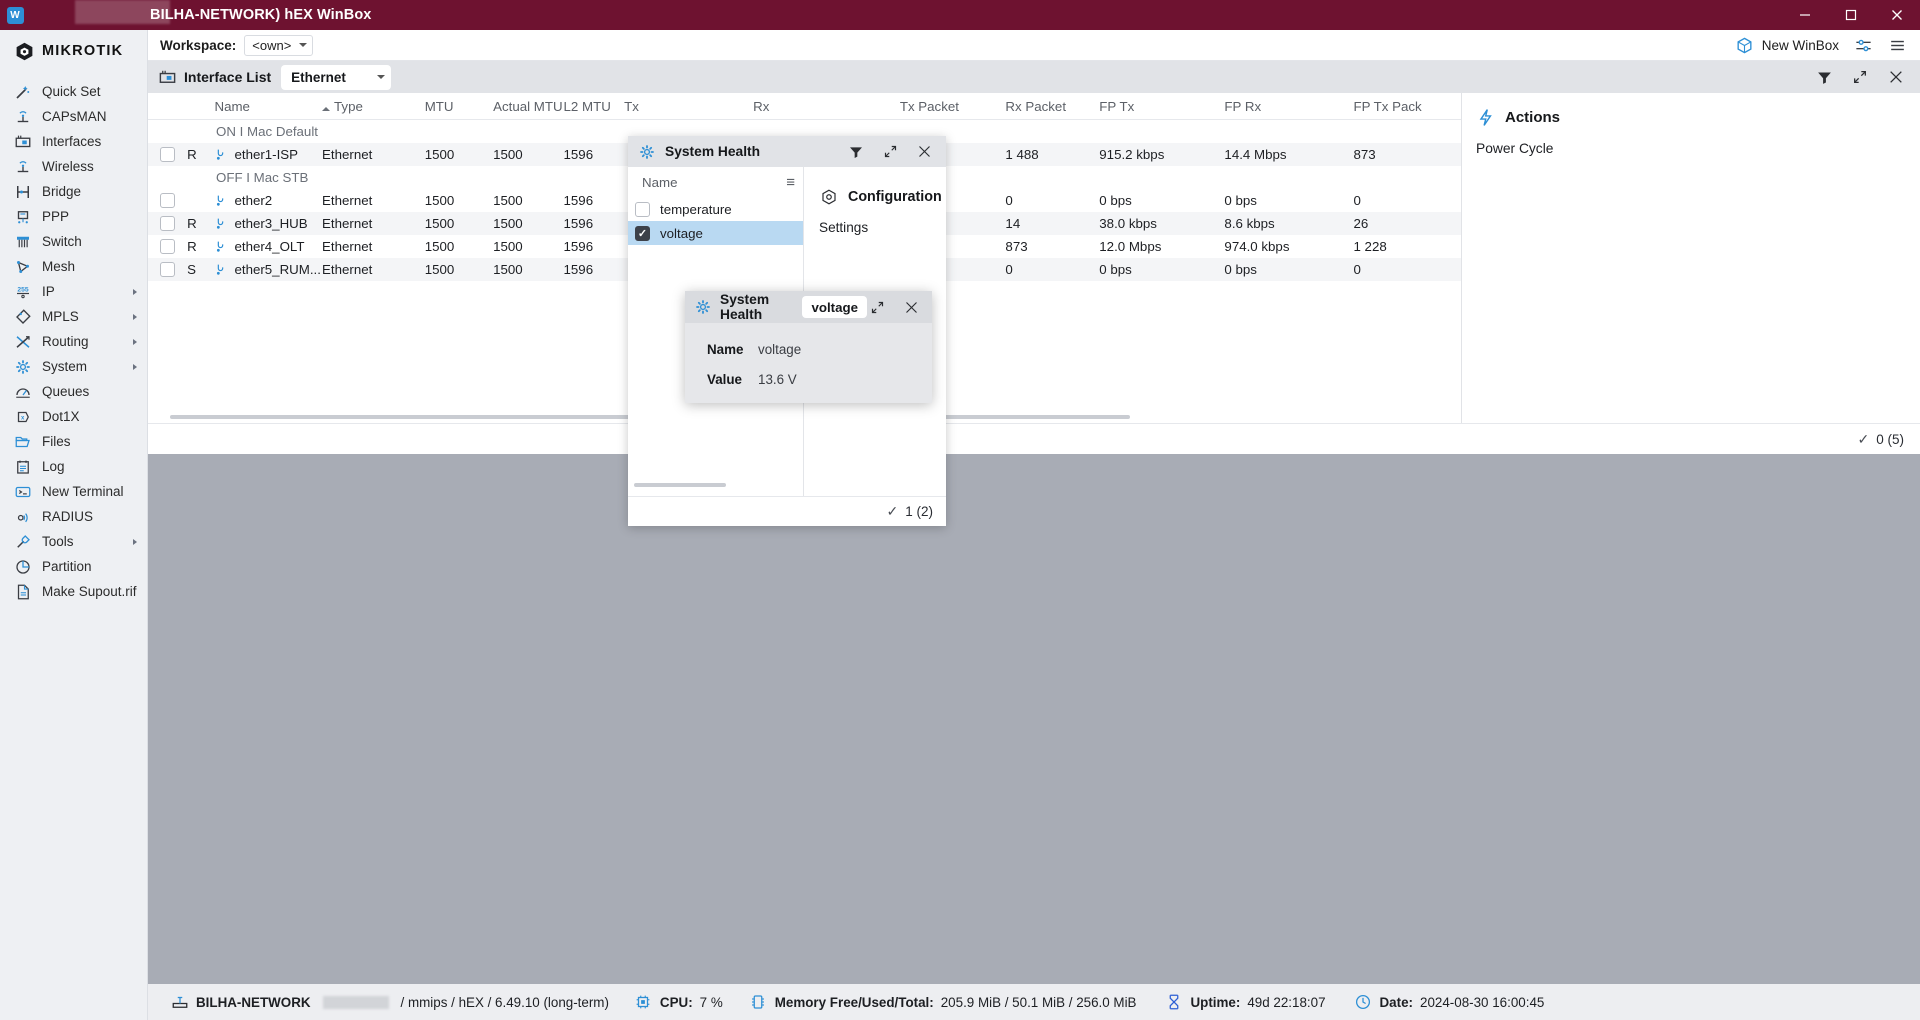 The width and height of the screenshot is (1920, 1020). Describe the element at coordinates (504, 1002) in the screenshot. I see `status-platform: / mmips / hEX / 6.49.10 (long-term)` at that location.